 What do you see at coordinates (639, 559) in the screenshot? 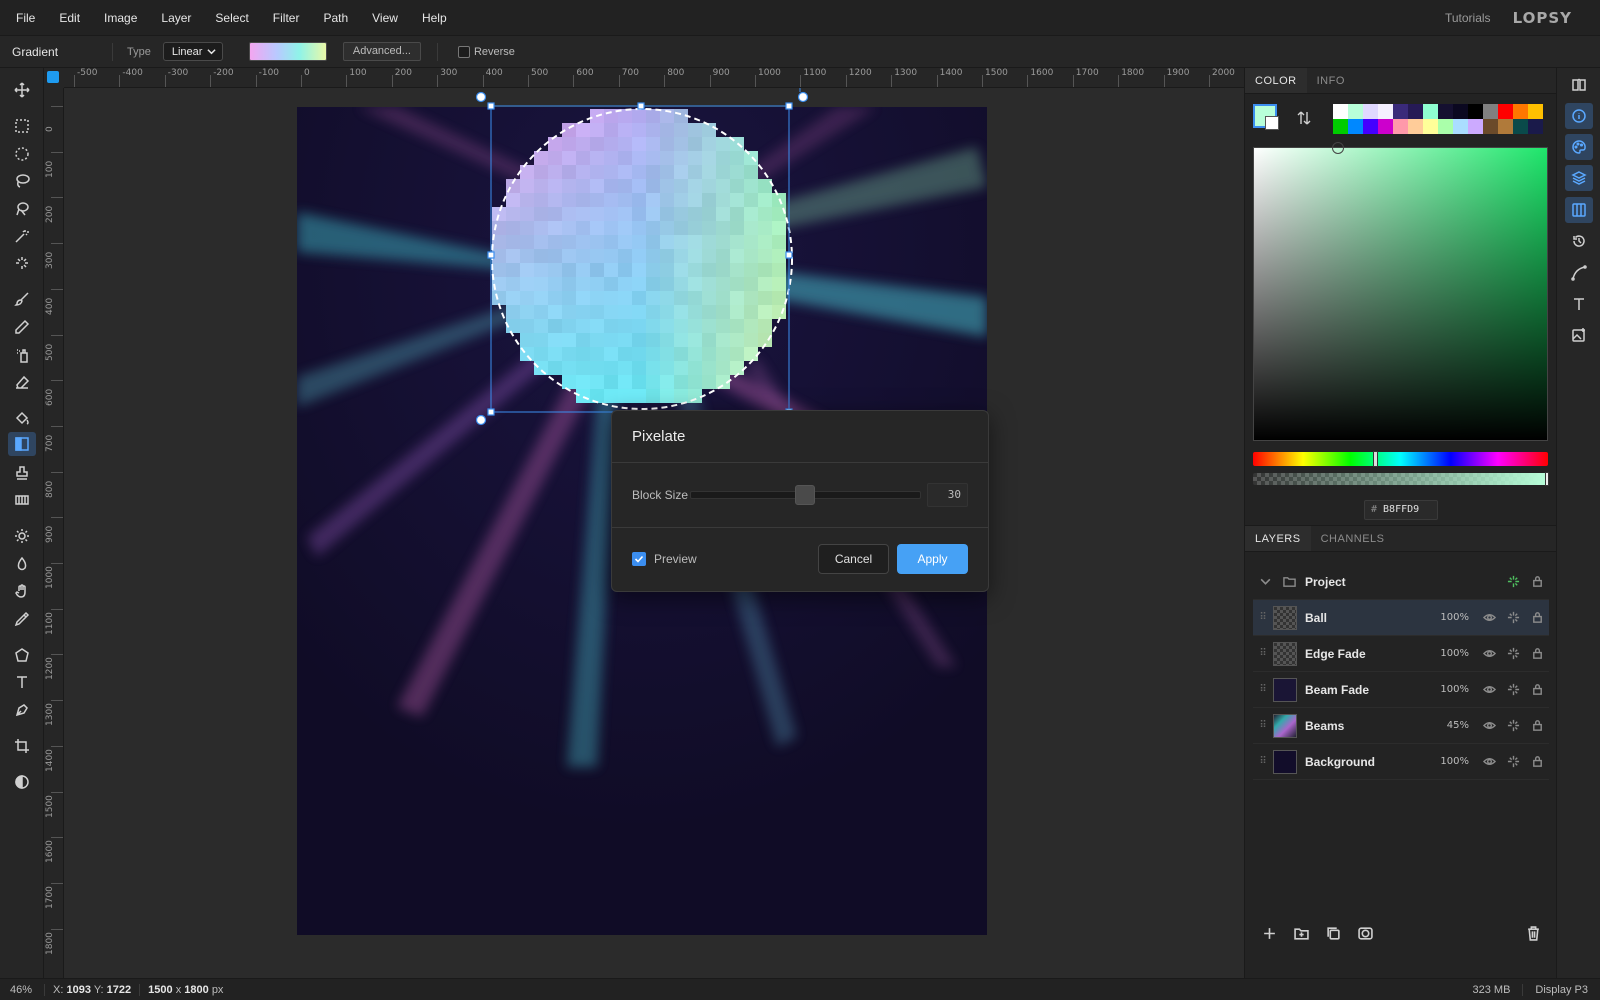
I see `preview-checkbox` at bounding box center [639, 559].